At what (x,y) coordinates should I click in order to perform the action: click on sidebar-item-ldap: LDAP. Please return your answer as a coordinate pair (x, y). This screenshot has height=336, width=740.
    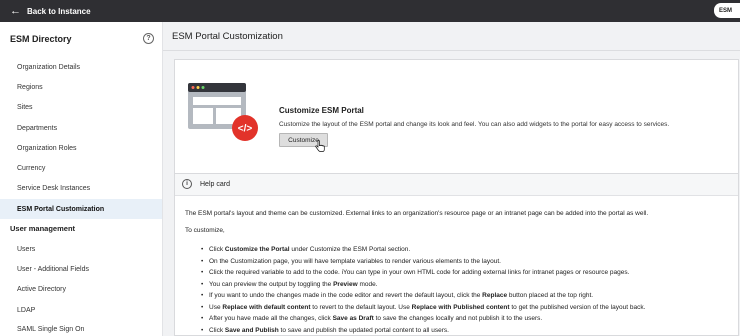
    Looking at the image, I should click on (81, 310).